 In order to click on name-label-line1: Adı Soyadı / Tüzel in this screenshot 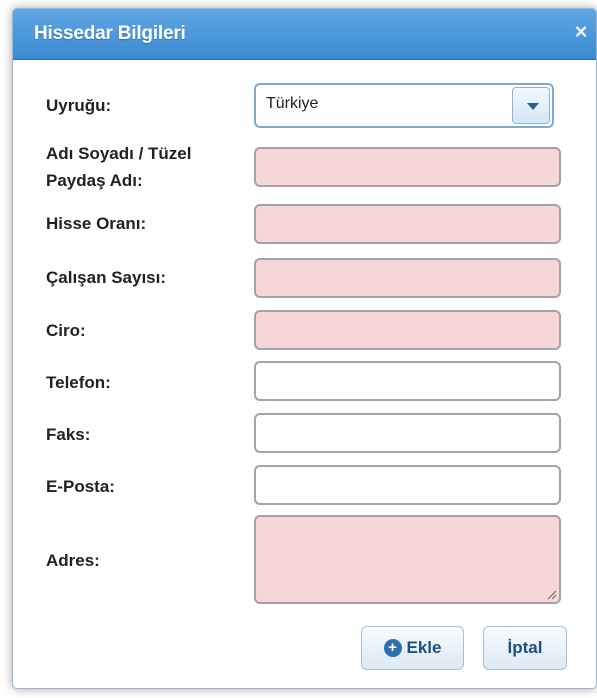, I will do `click(119, 153)`.